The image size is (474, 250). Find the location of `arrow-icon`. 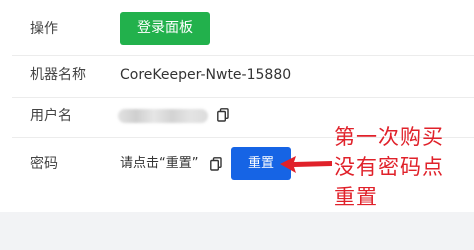

arrow-icon is located at coordinates (306, 164).